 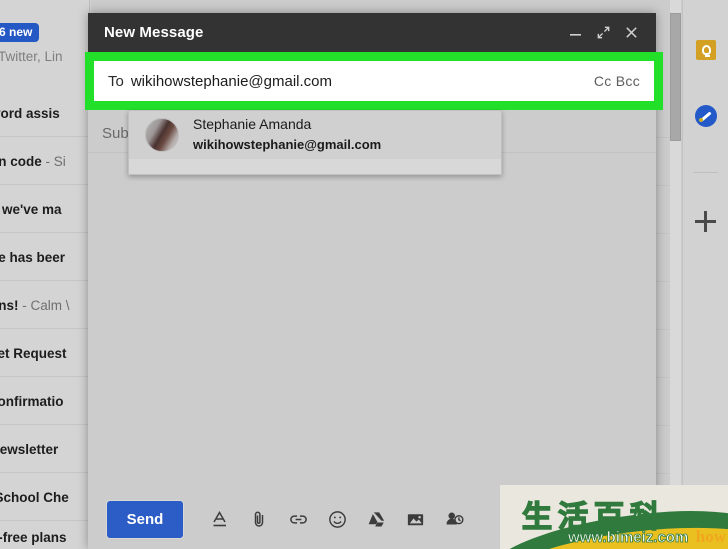 What do you see at coordinates (706, 116) in the screenshot?
I see `tasks-pencil-icon` at bounding box center [706, 116].